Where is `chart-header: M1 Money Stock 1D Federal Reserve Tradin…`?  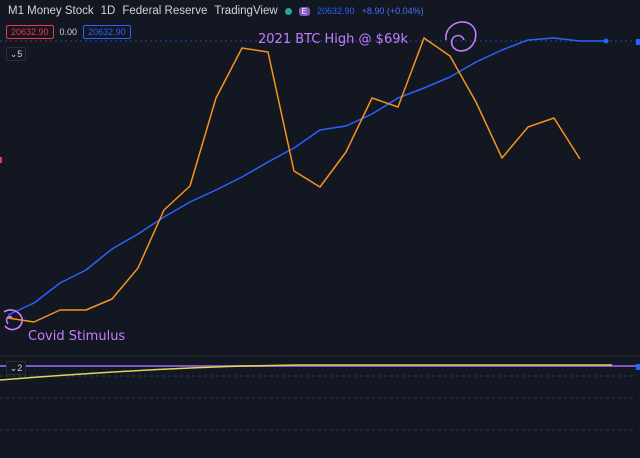
chart-header: M1 Money Stock 1D Federal Reserve Tradin… is located at coordinates (216, 11).